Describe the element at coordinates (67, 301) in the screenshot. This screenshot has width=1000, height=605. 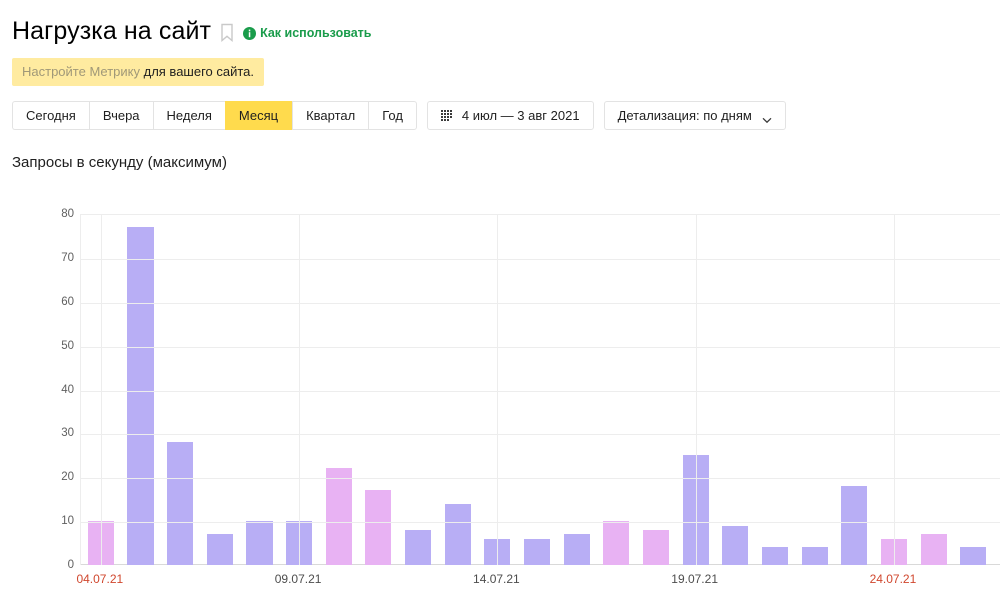
I see `y-axis-tick: 60` at that location.